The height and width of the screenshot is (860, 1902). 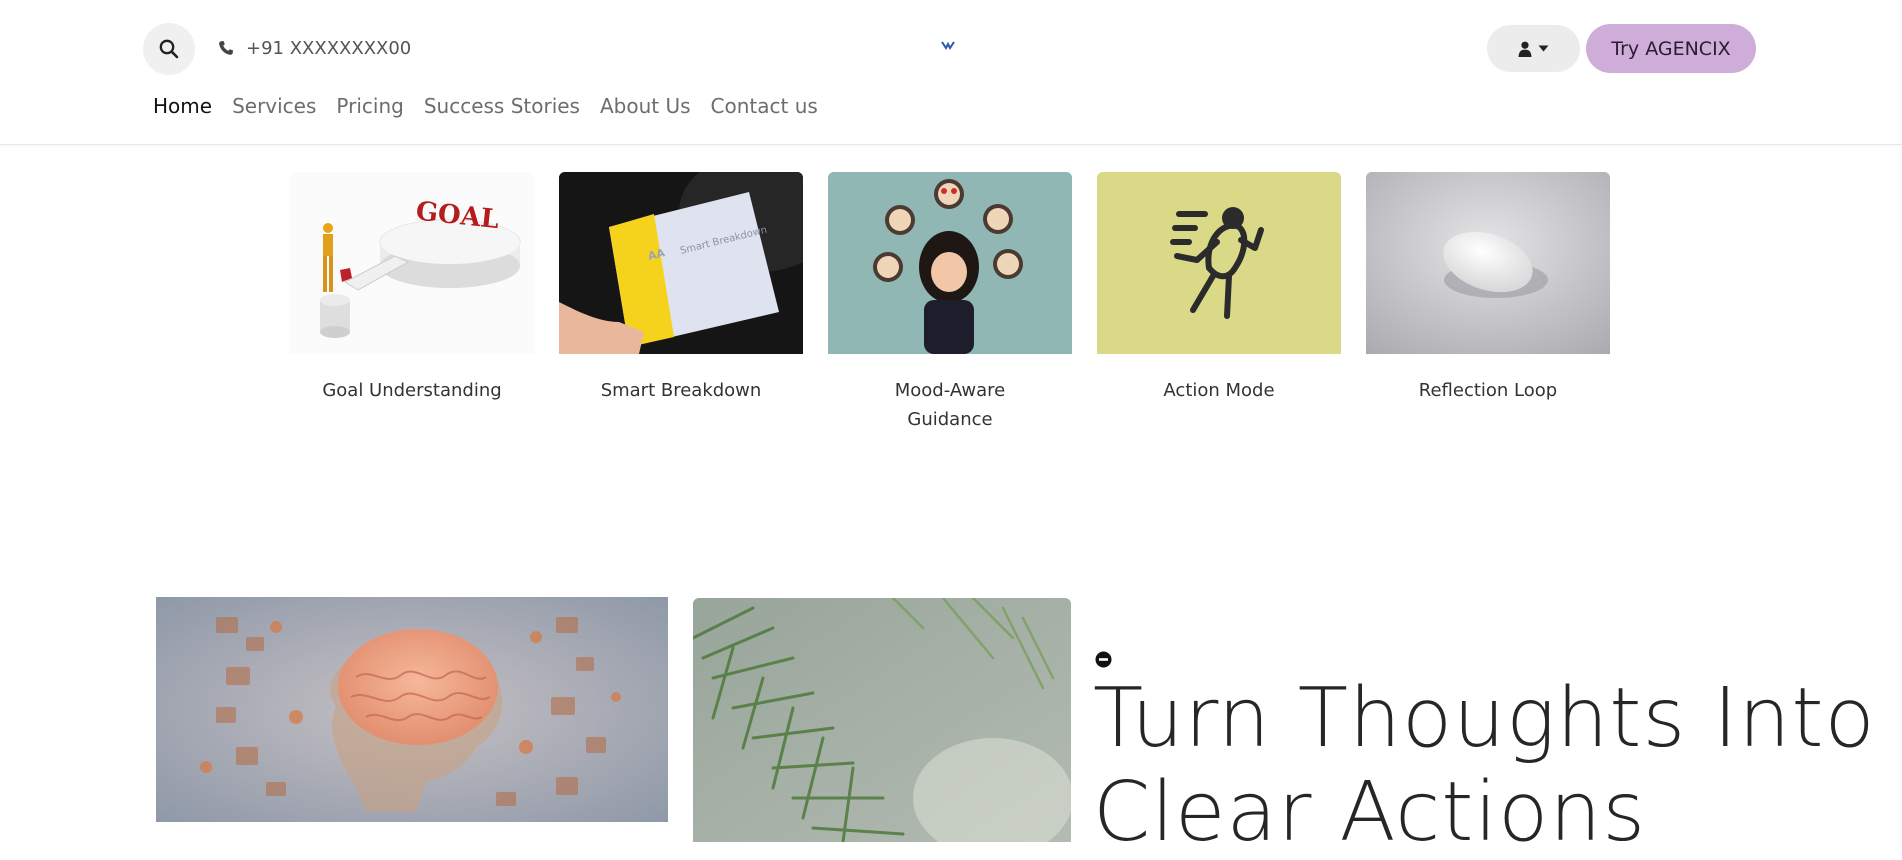 I want to click on phone-contact: +91 XXXXXXXX00, so click(x=314, y=48).